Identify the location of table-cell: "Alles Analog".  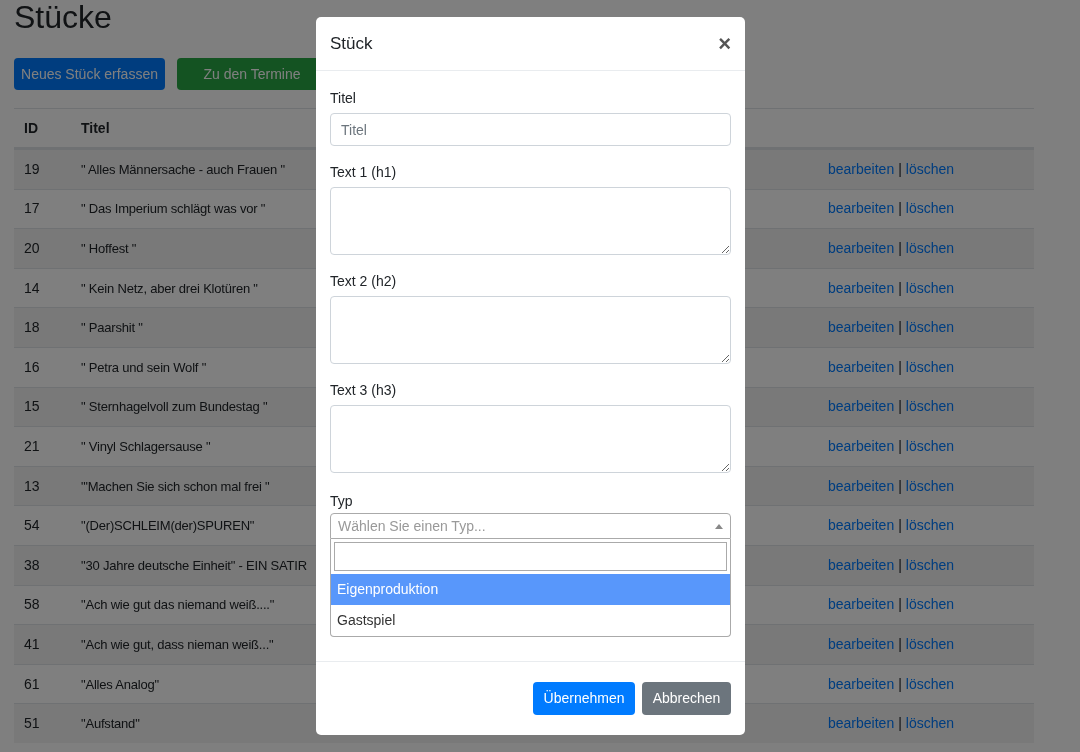
(120, 684).